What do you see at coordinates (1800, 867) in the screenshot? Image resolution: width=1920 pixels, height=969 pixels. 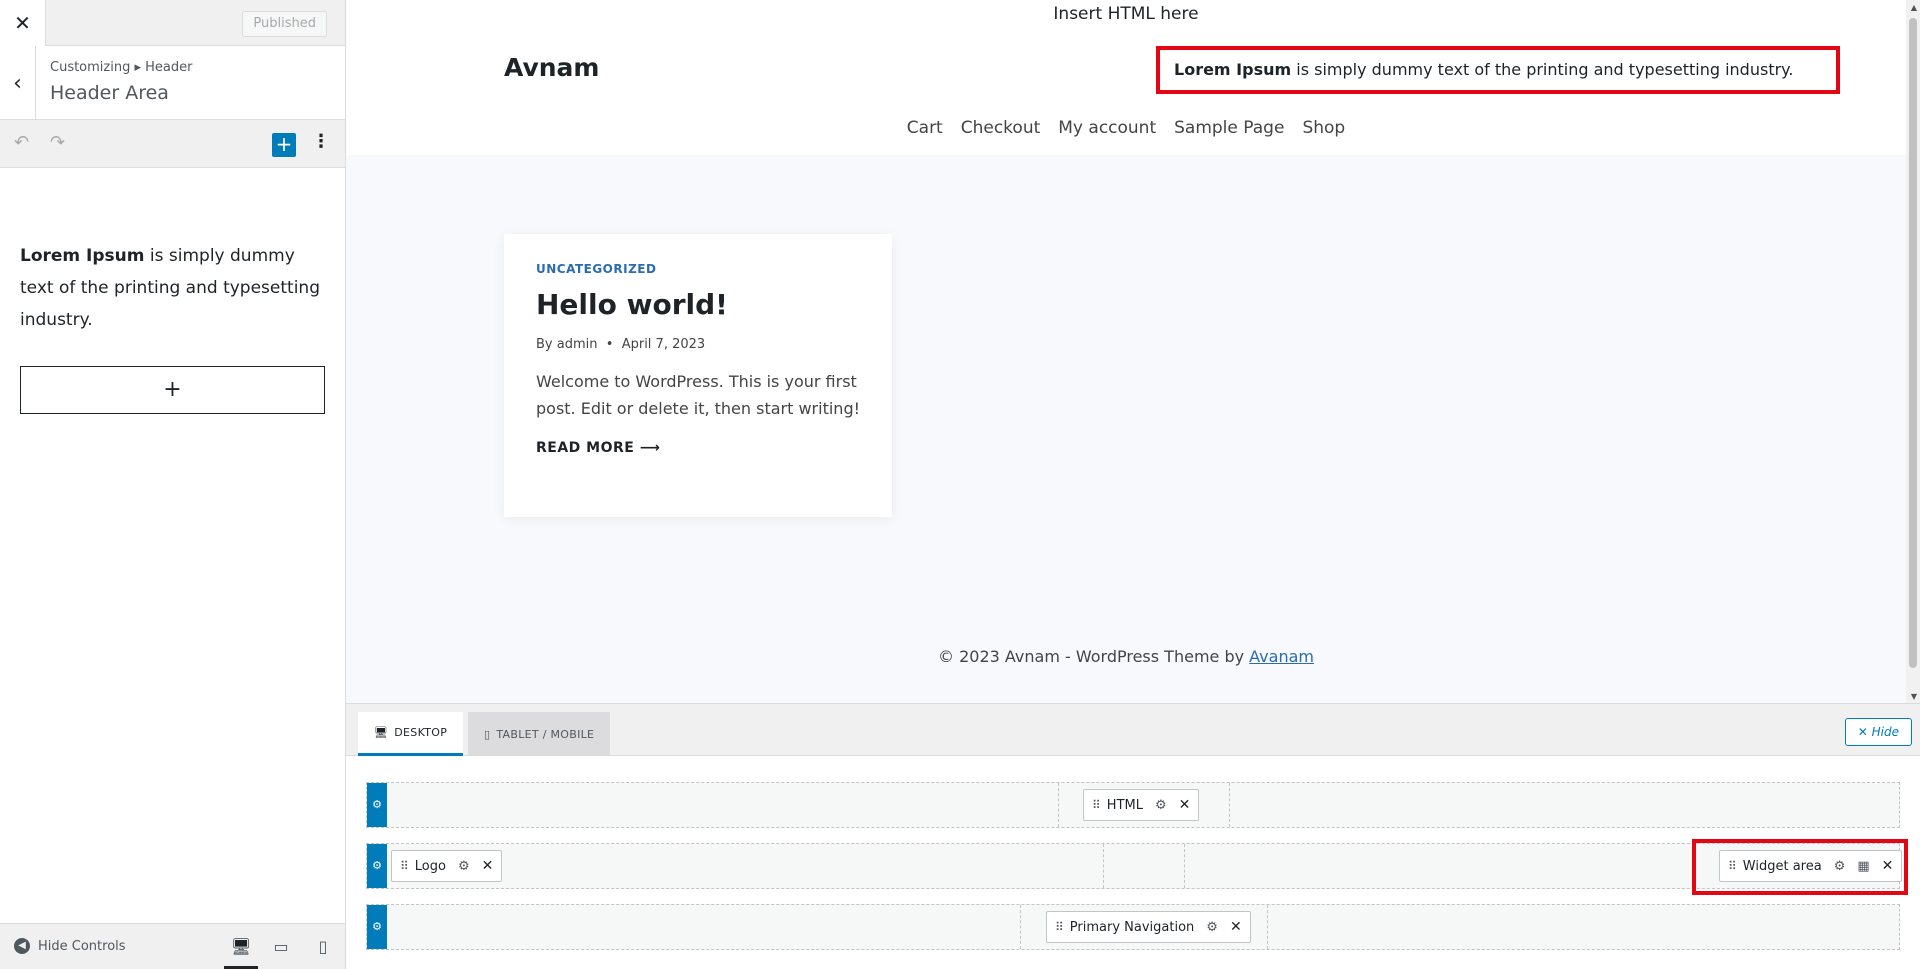 I see `widget-area-highlight` at bounding box center [1800, 867].